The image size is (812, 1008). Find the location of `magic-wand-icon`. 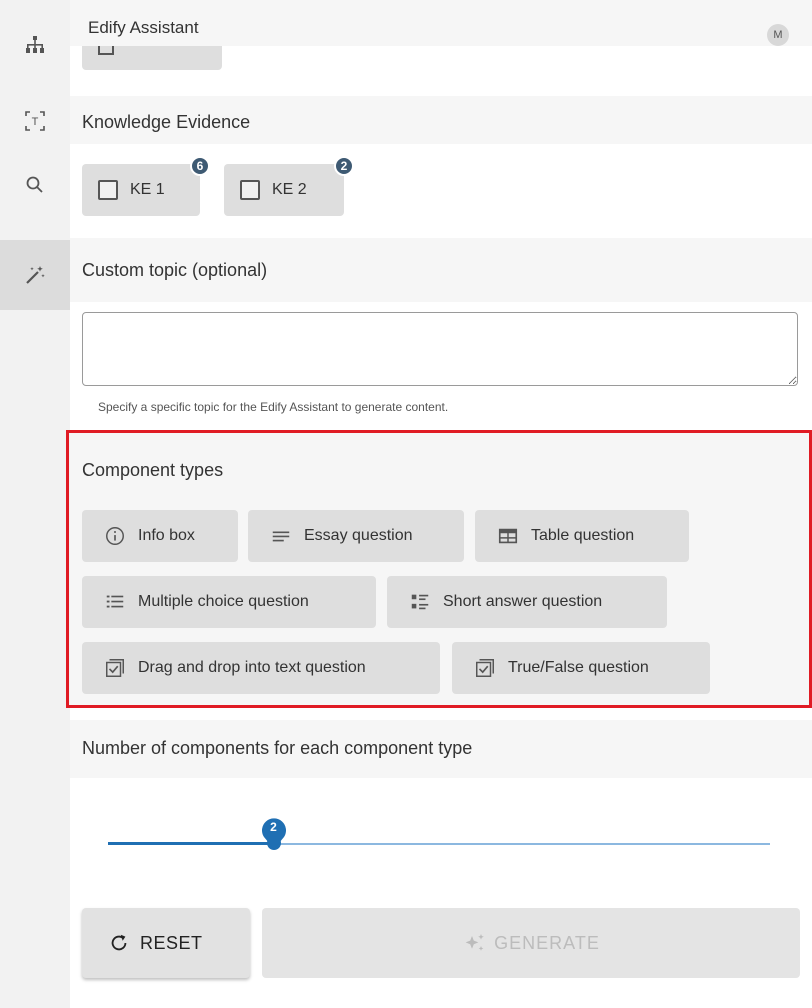

magic-wand-icon is located at coordinates (35, 275).